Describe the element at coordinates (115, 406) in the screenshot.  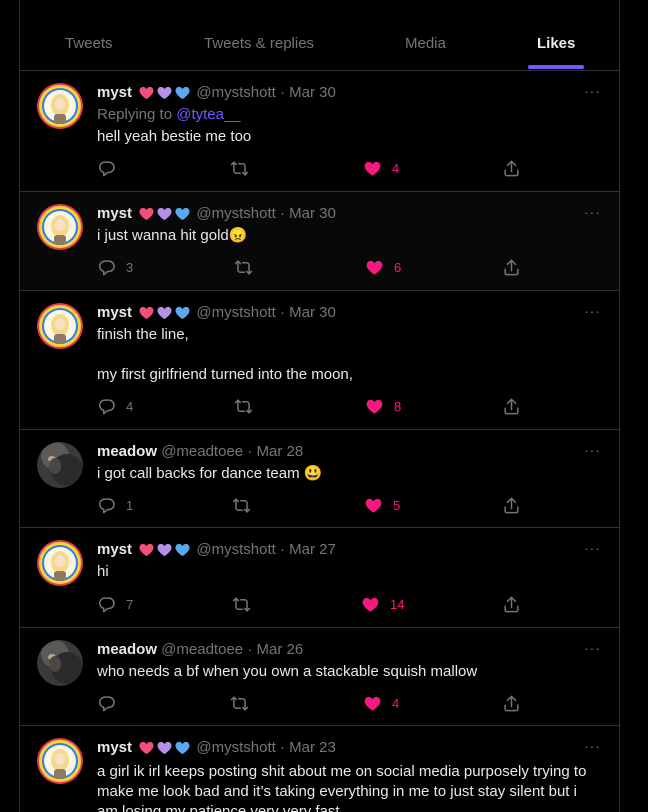
I see `reply-button: 4` at that location.